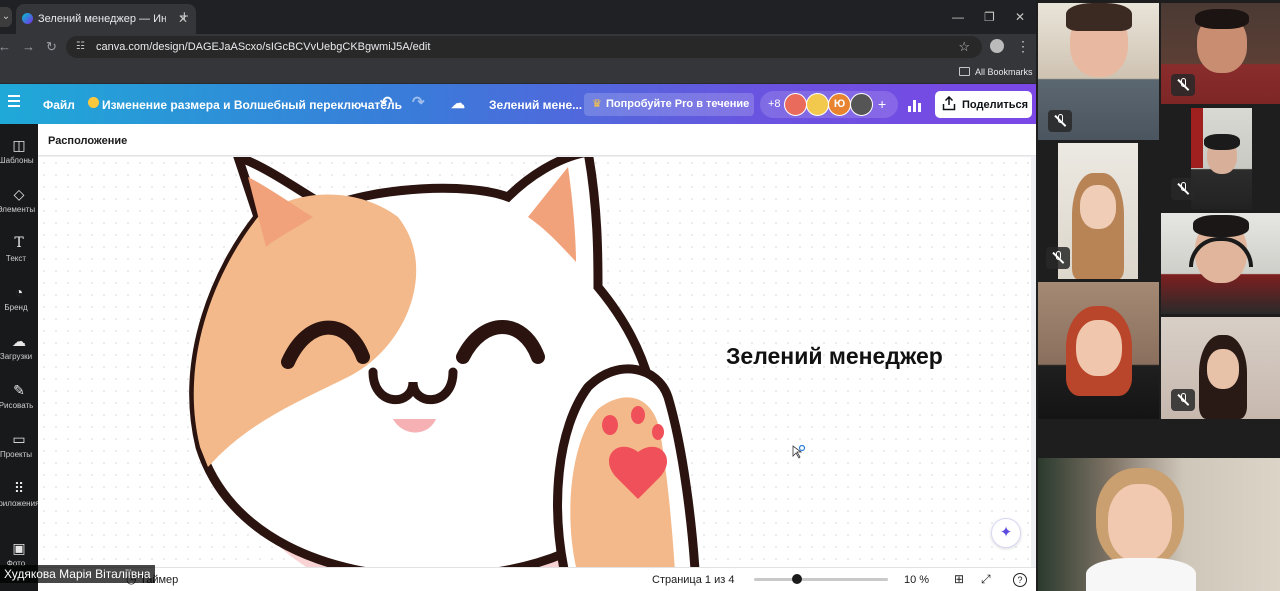 Image resolution: width=1280 pixels, height=591 pixels. Describe the element at coordinates (537, 579) in the screenshot. I see `editor-footer: ◷ Таймер Страница 1 из 4 10 % ⊞ ⤢ ?` at that location.